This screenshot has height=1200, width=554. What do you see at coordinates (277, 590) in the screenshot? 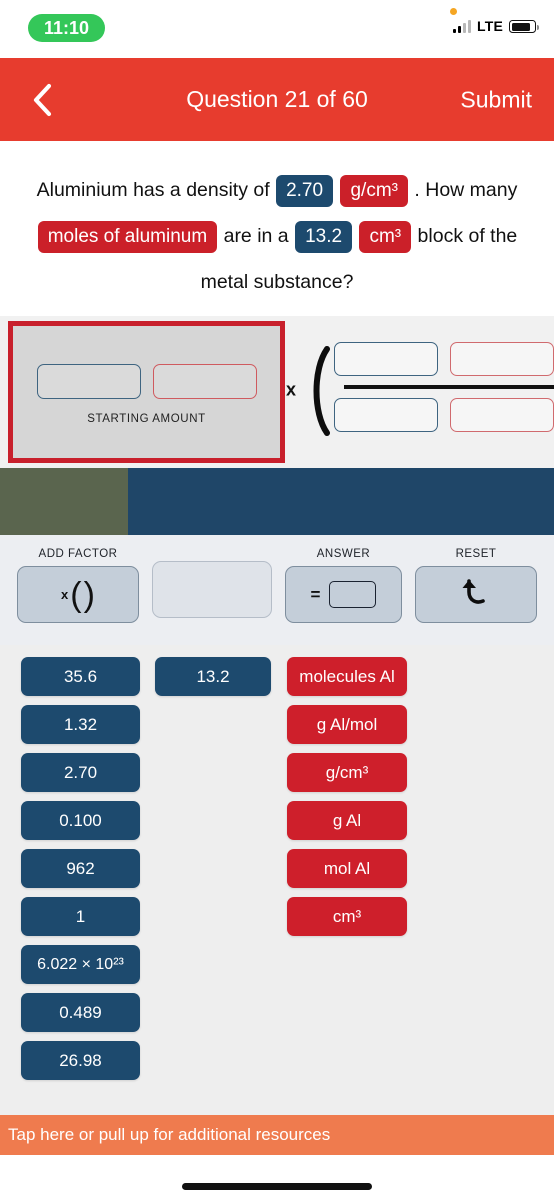
I see `action-toolbar: ADD FACTOR x ( ) ANSWER = RESET` at bounding box center [277, 590].